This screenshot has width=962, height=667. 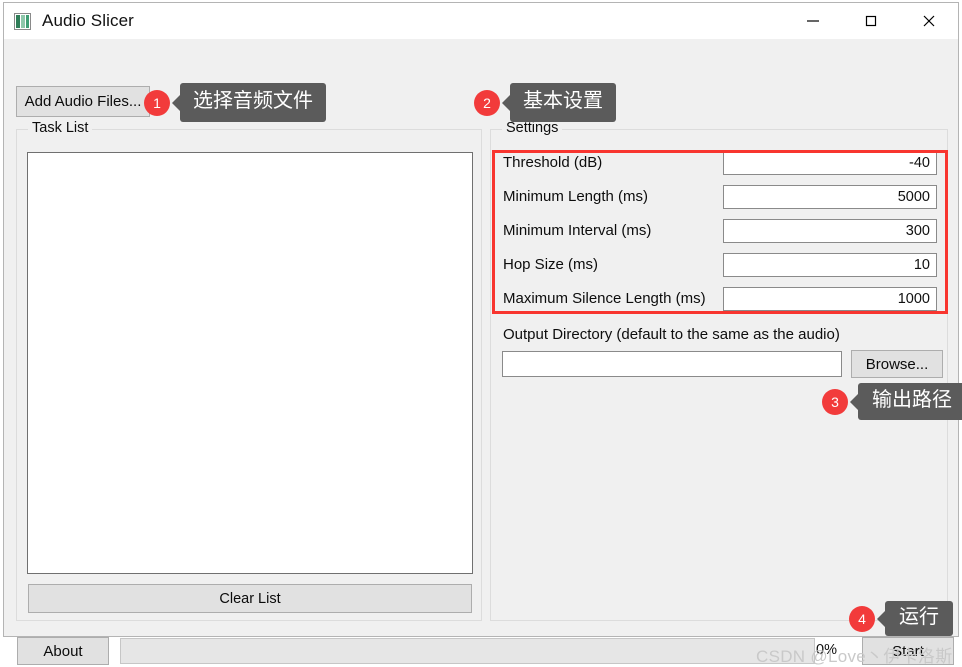 I want to click on callout-badge: 2, so click(x=487, y=102).